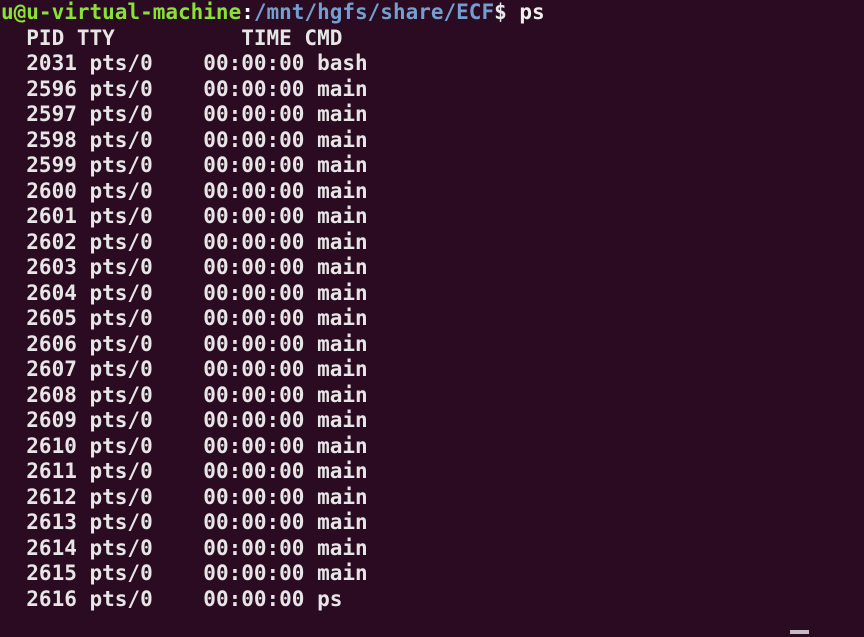  I want to click on row-pid: 2607, so click(39, 369).